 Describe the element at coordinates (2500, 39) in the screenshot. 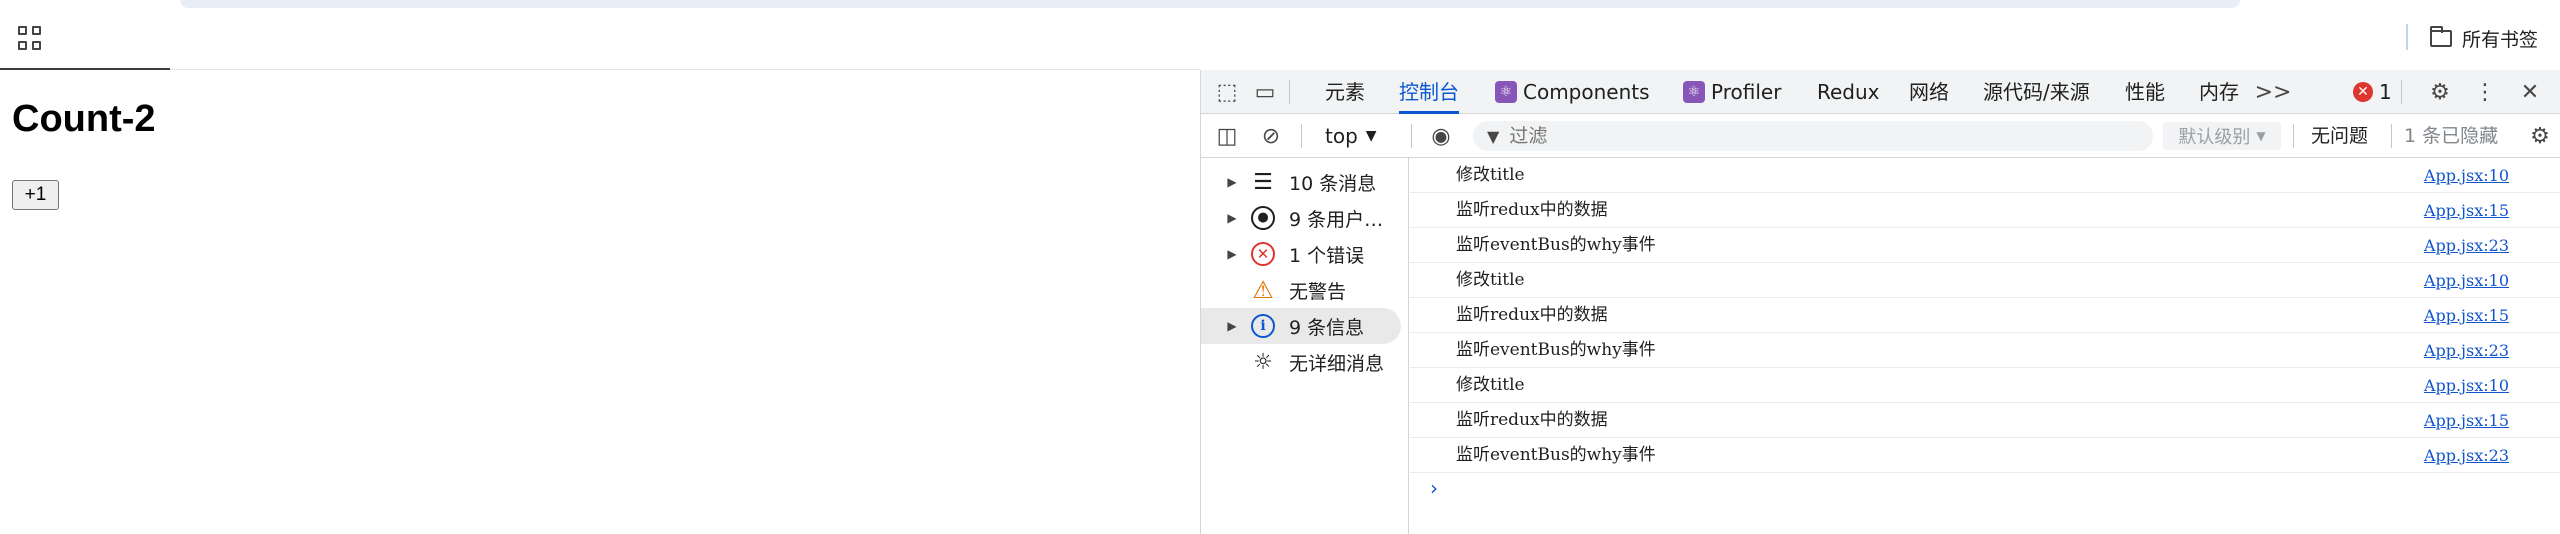

I see `all-bookmarks-label: 所有书签` at that location.